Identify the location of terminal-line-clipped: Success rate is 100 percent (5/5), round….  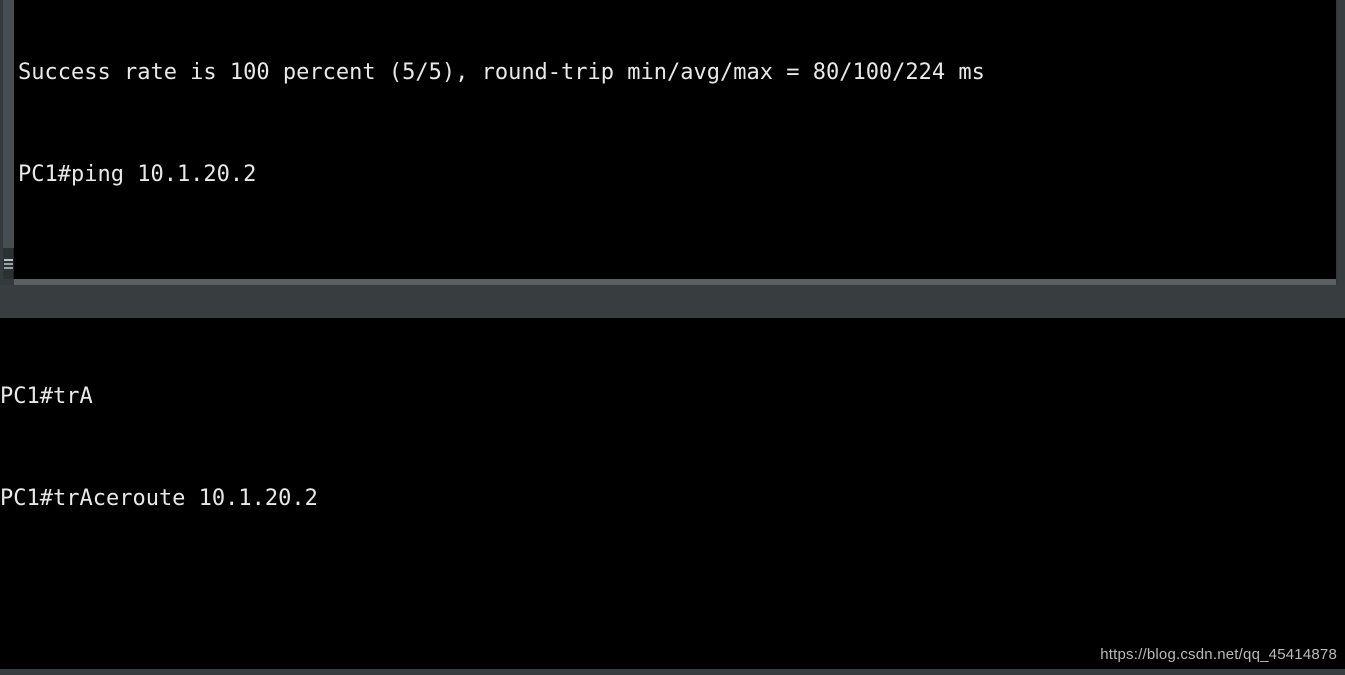
(501, 72).